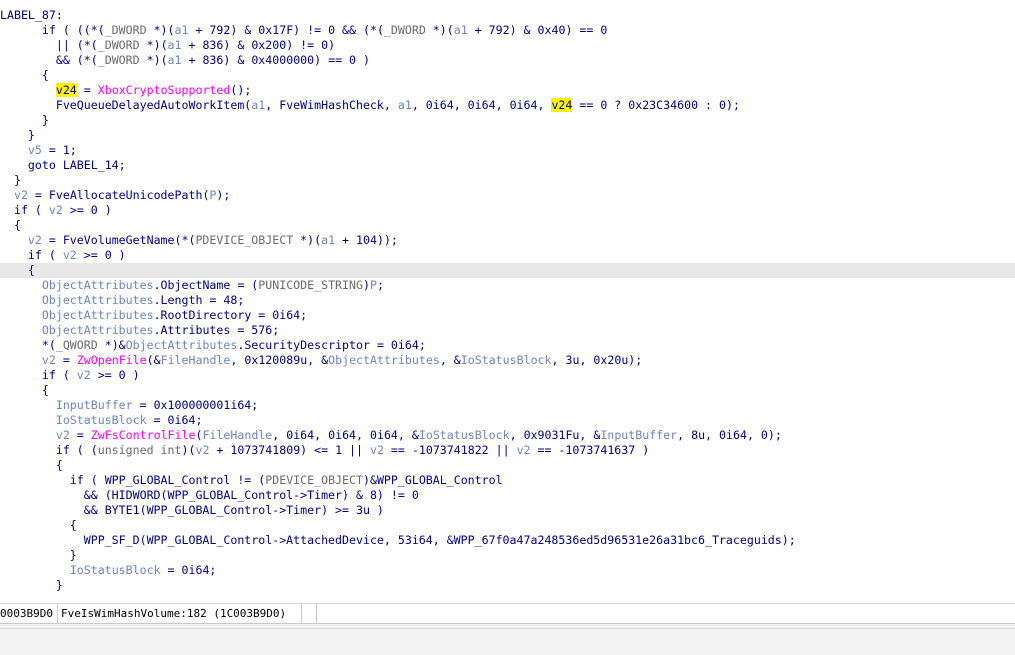 This screenshot has width=1015, height=655. Describe the element at coordinates (555, 435) in the screenshot. I see `code-token: , 0x9031Fu, &` at that location.